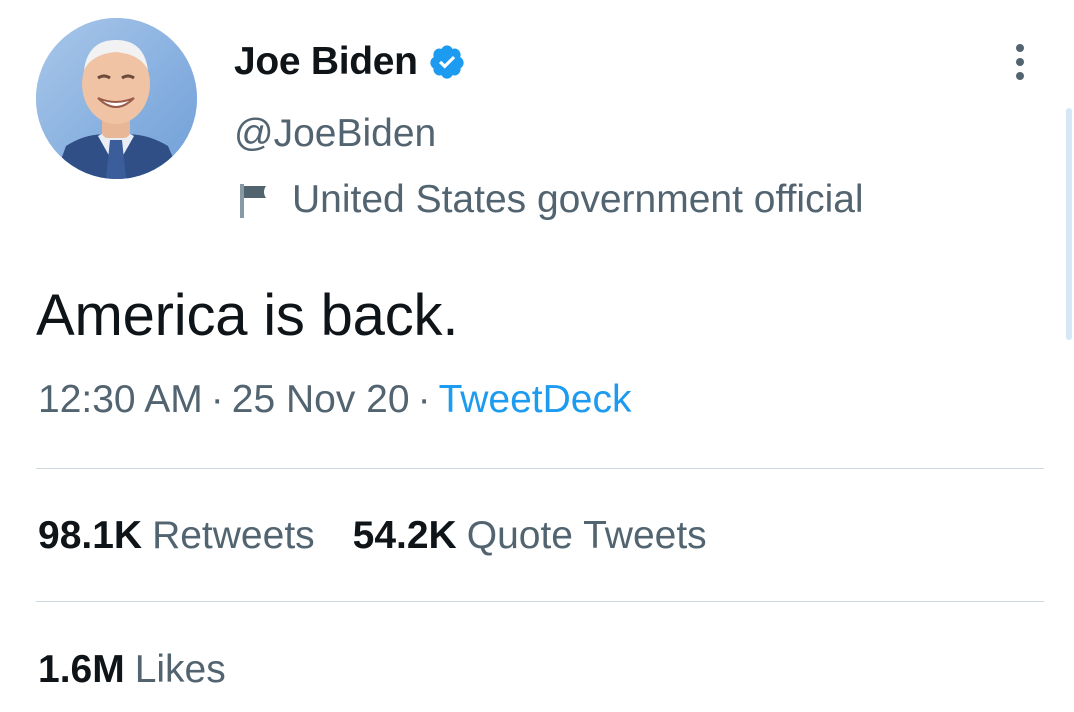 The width and height of the screenshot is (1074, 712). Describe the element at coordinates (1020, 62) in the screenshot. I see `more-options-icon` at that location.